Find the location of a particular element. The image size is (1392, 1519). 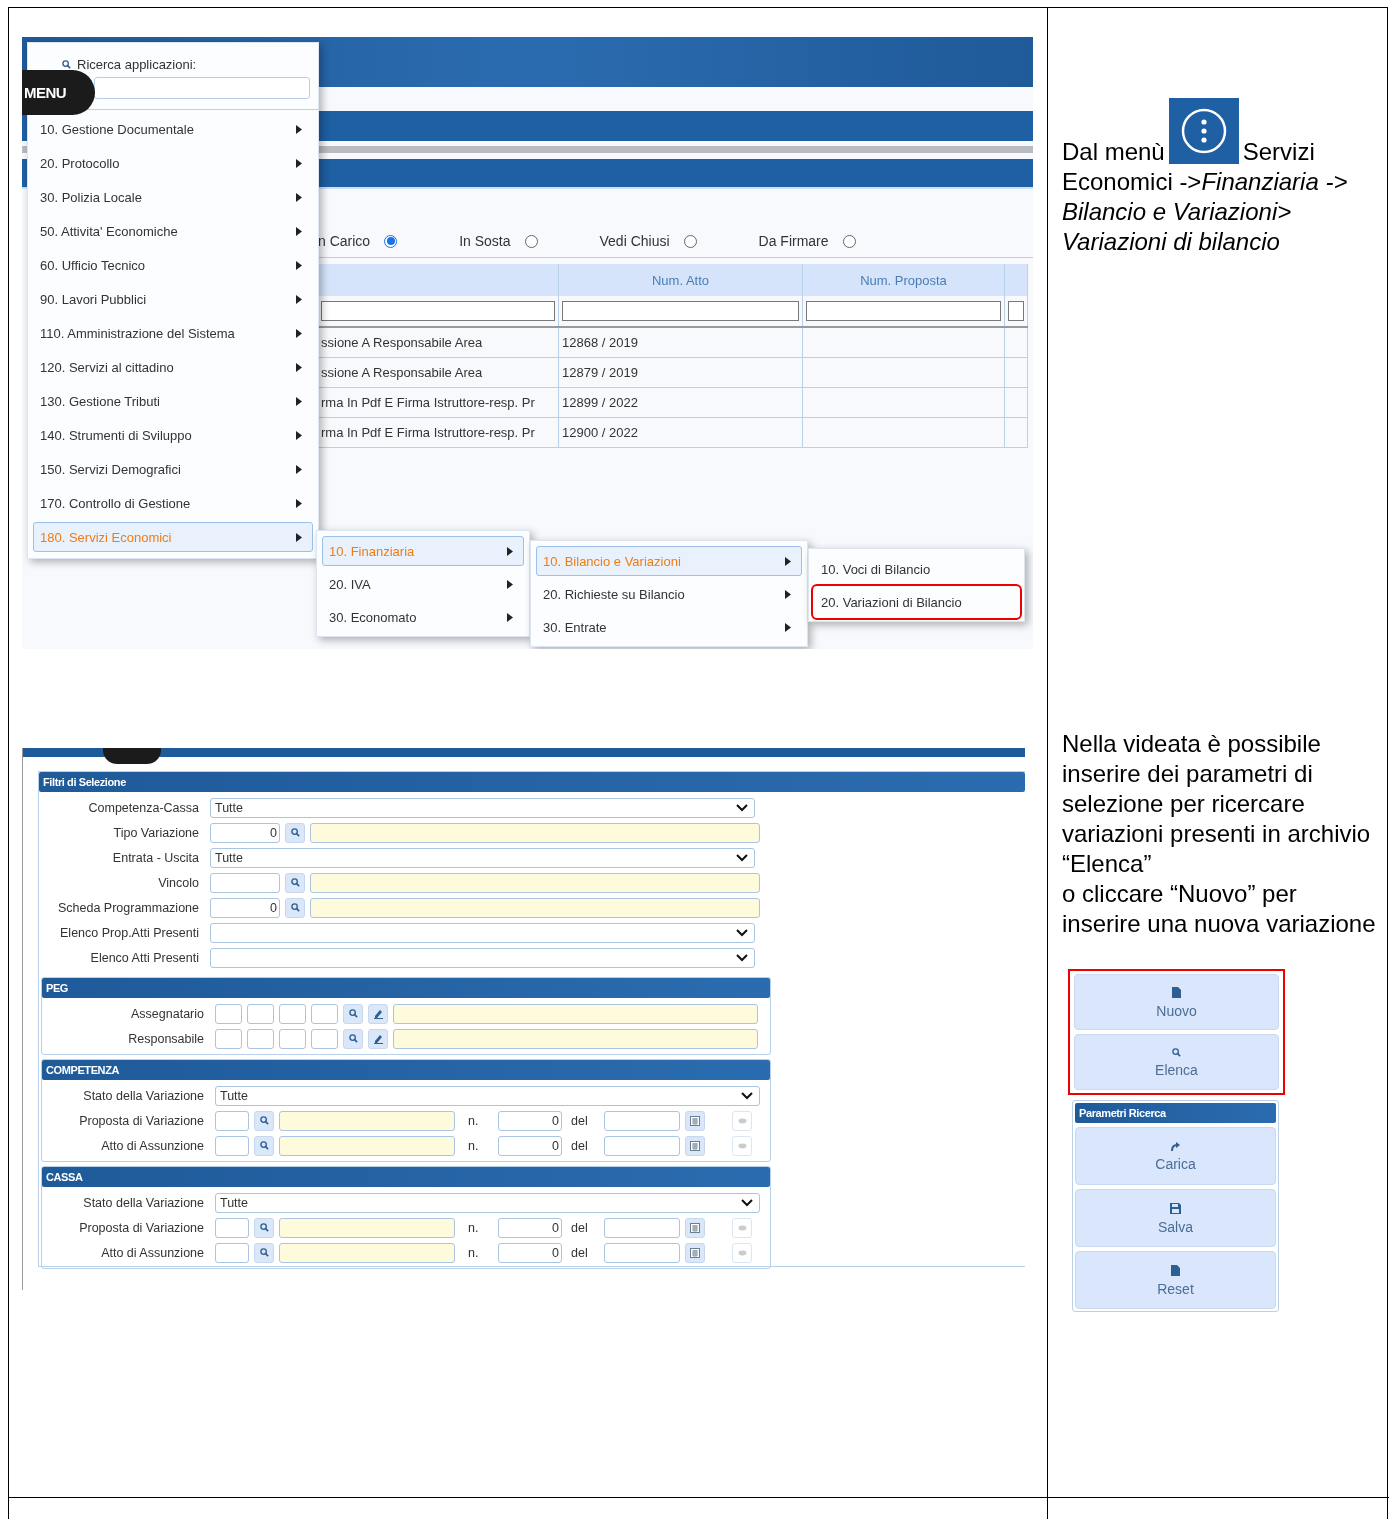

menu-tab is located at coordinates (132, 756).